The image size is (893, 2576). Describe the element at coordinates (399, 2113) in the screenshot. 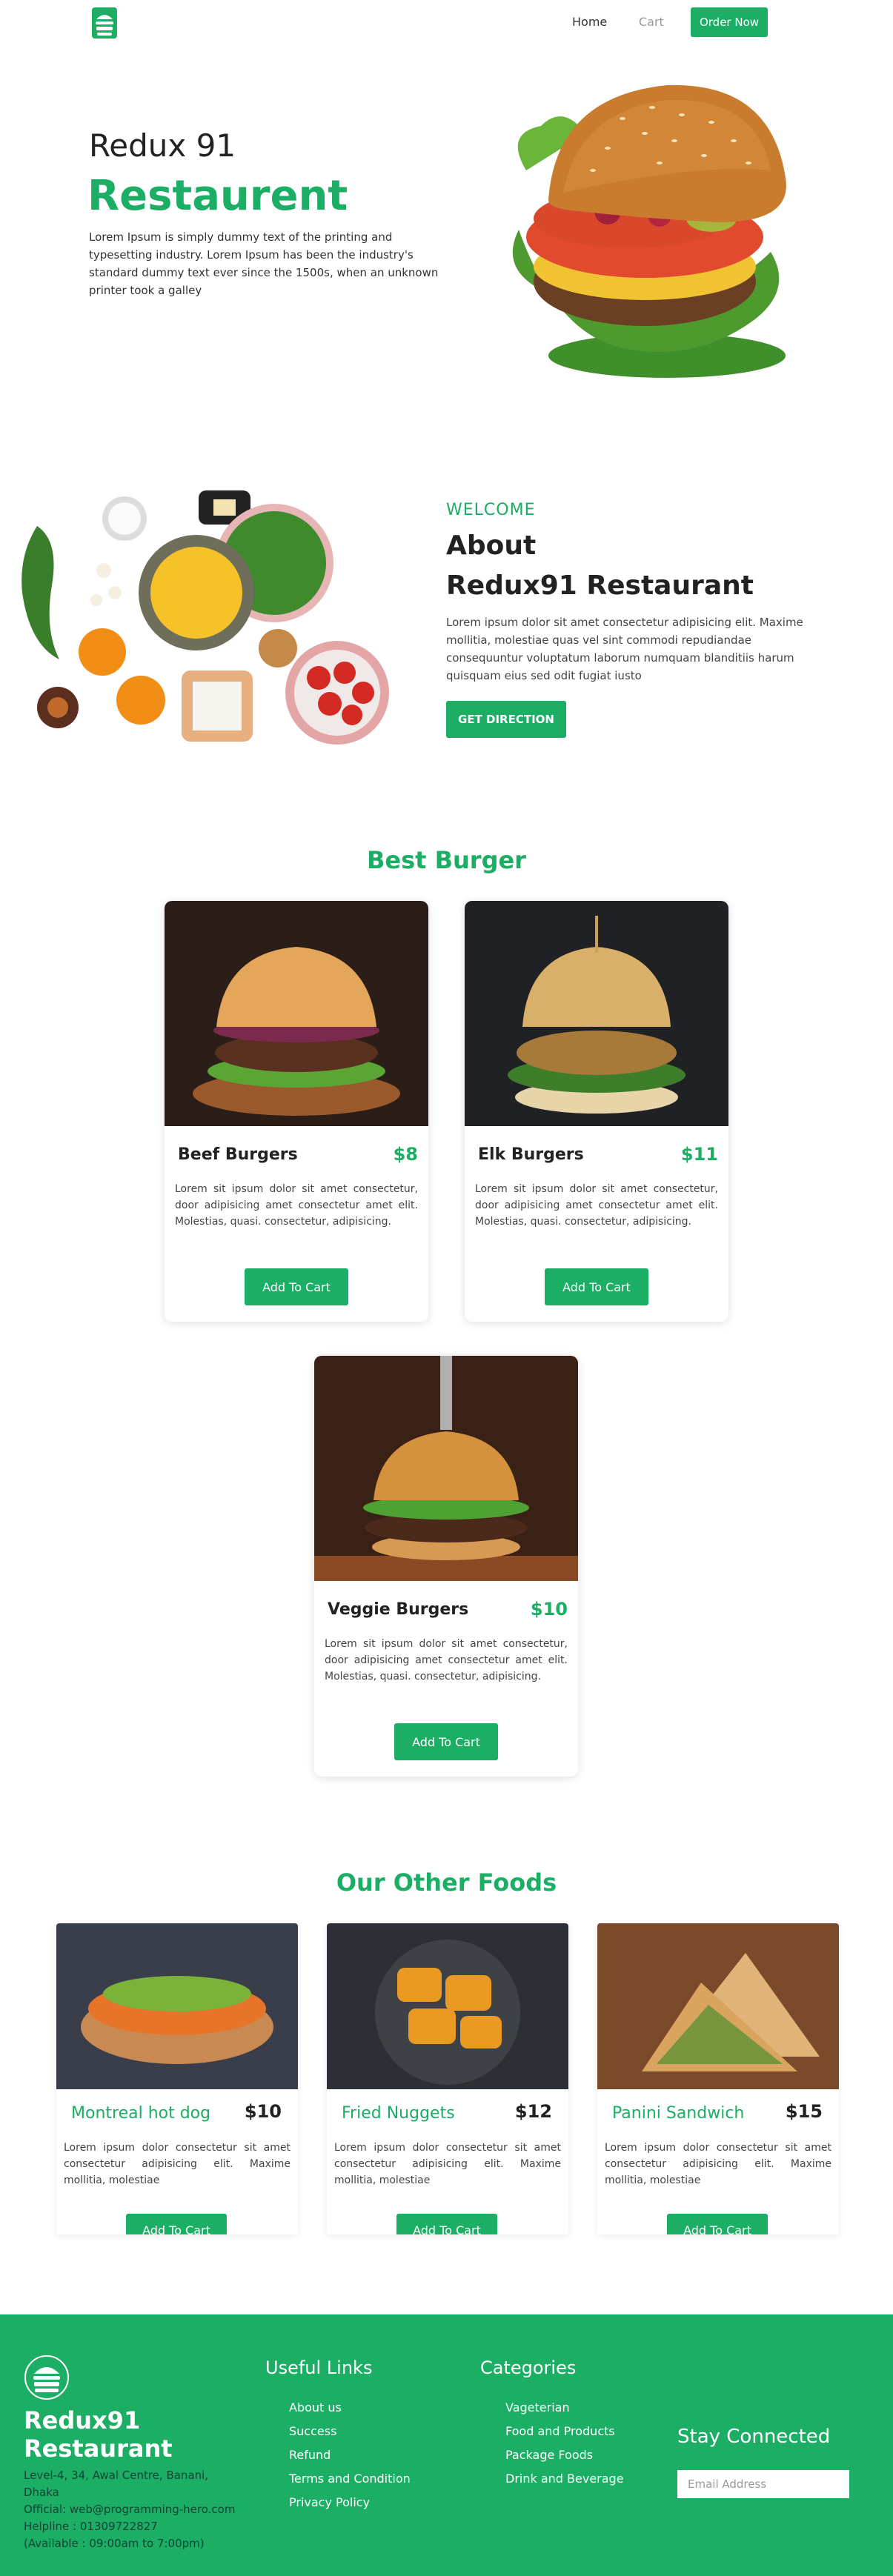

I see `food-name: Fried Nuggets` at that location.